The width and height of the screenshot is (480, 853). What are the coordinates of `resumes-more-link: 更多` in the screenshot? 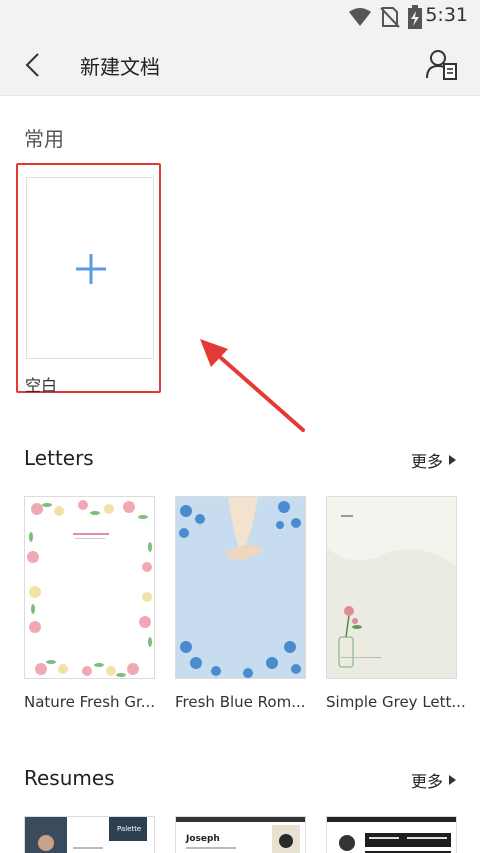 It's located at (433, 780).